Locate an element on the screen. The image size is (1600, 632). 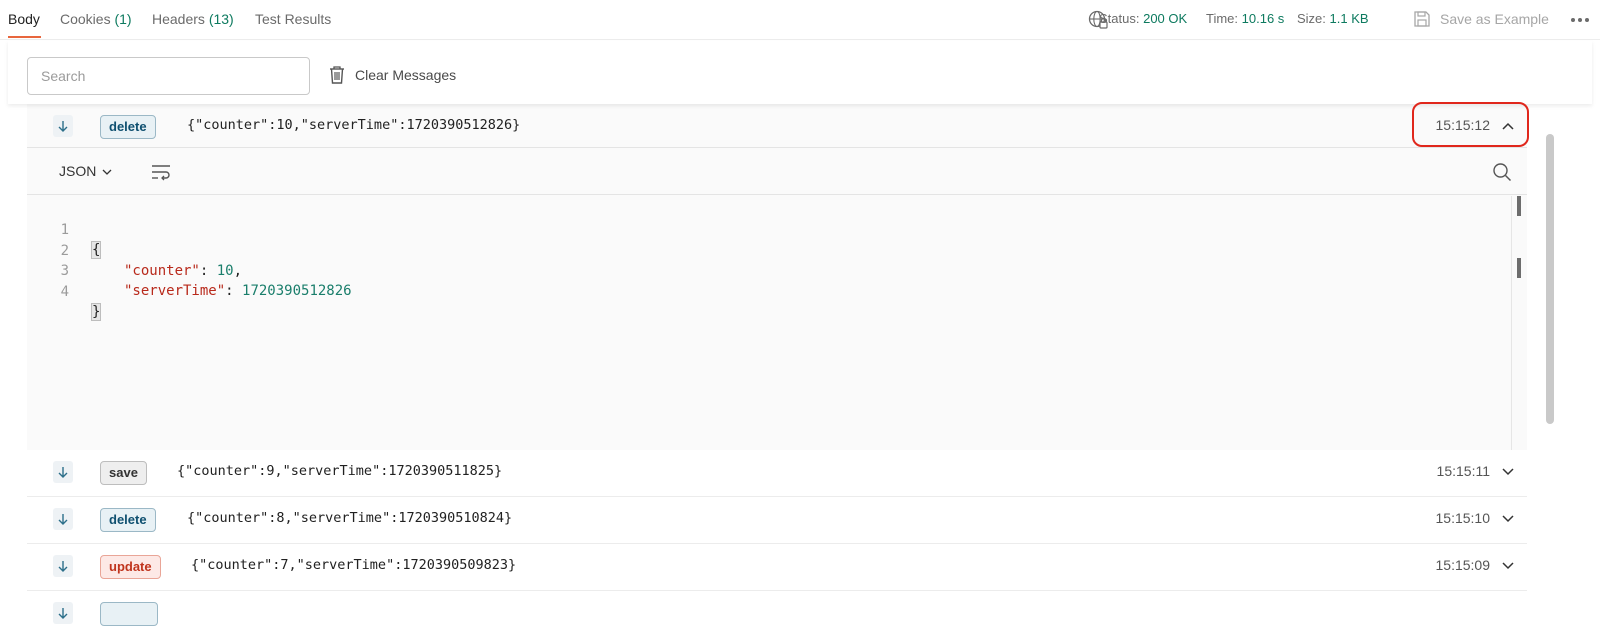
tab-body: Body is located at coordinates (24, 19).